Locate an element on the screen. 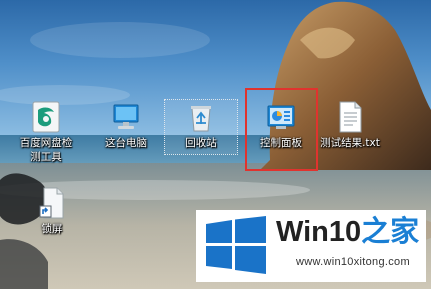  highlight-box is located at coordinates (281, 129).